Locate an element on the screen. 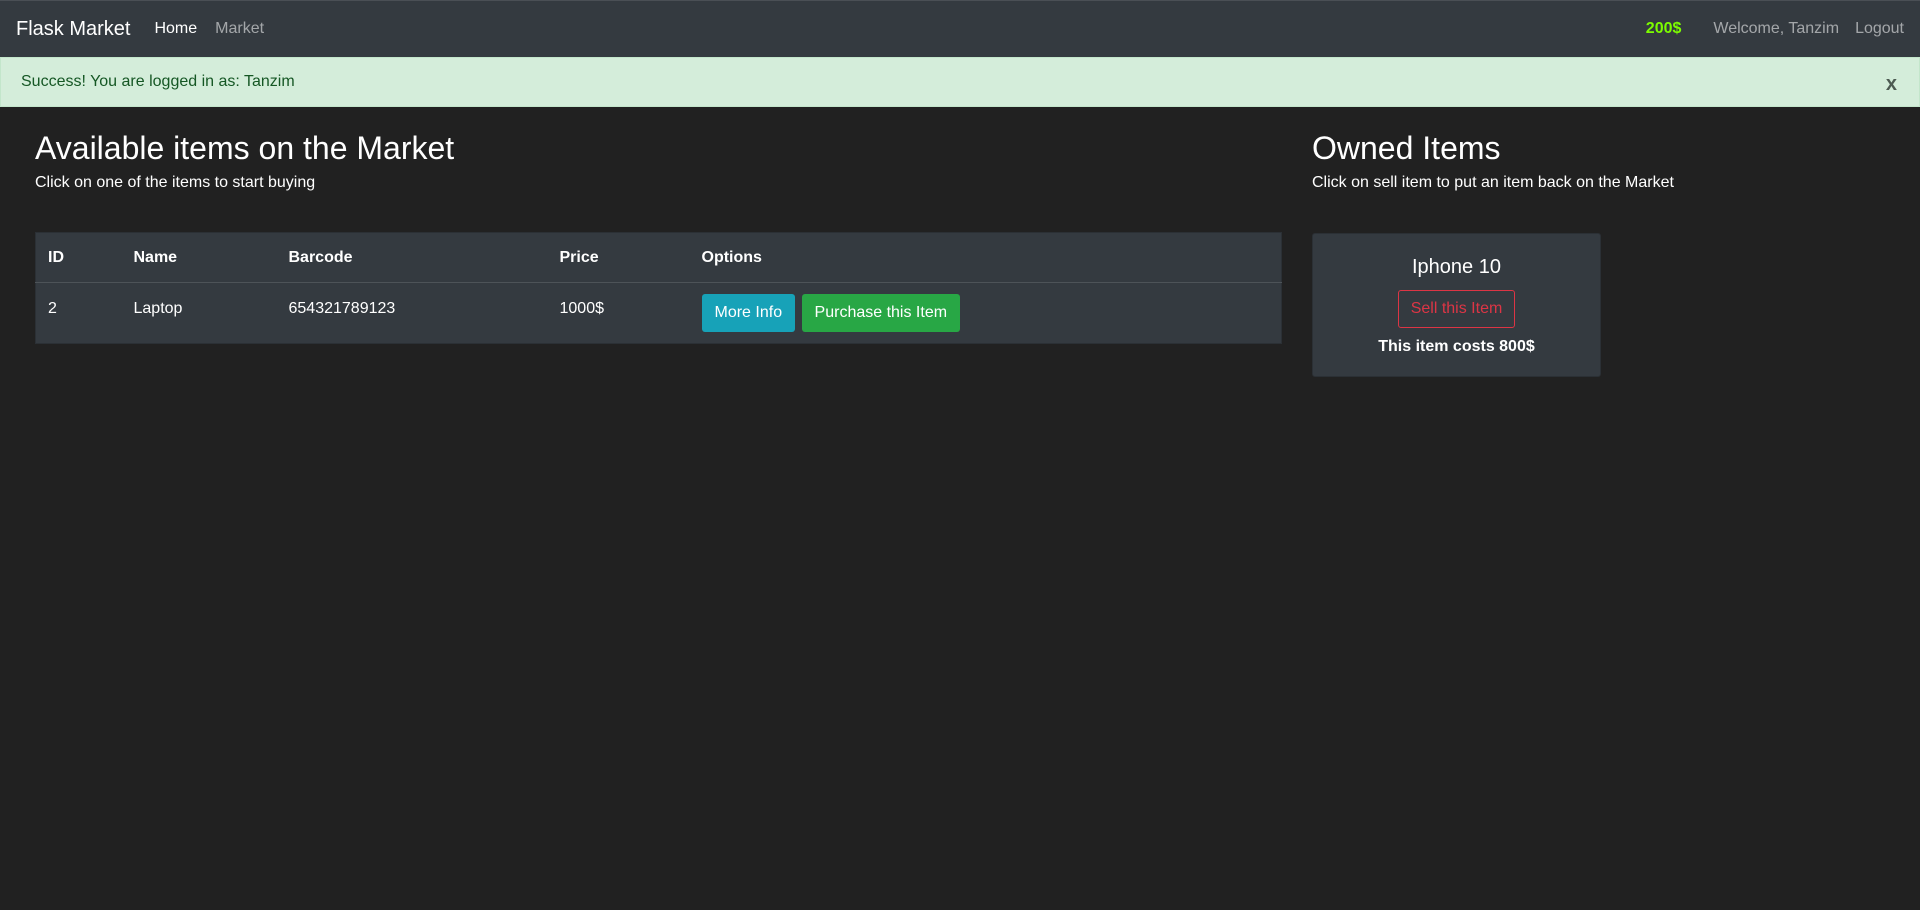 The width and height of the screenshot is (1920, 910). column-header-price: Price is located at coordinates (618, 257).